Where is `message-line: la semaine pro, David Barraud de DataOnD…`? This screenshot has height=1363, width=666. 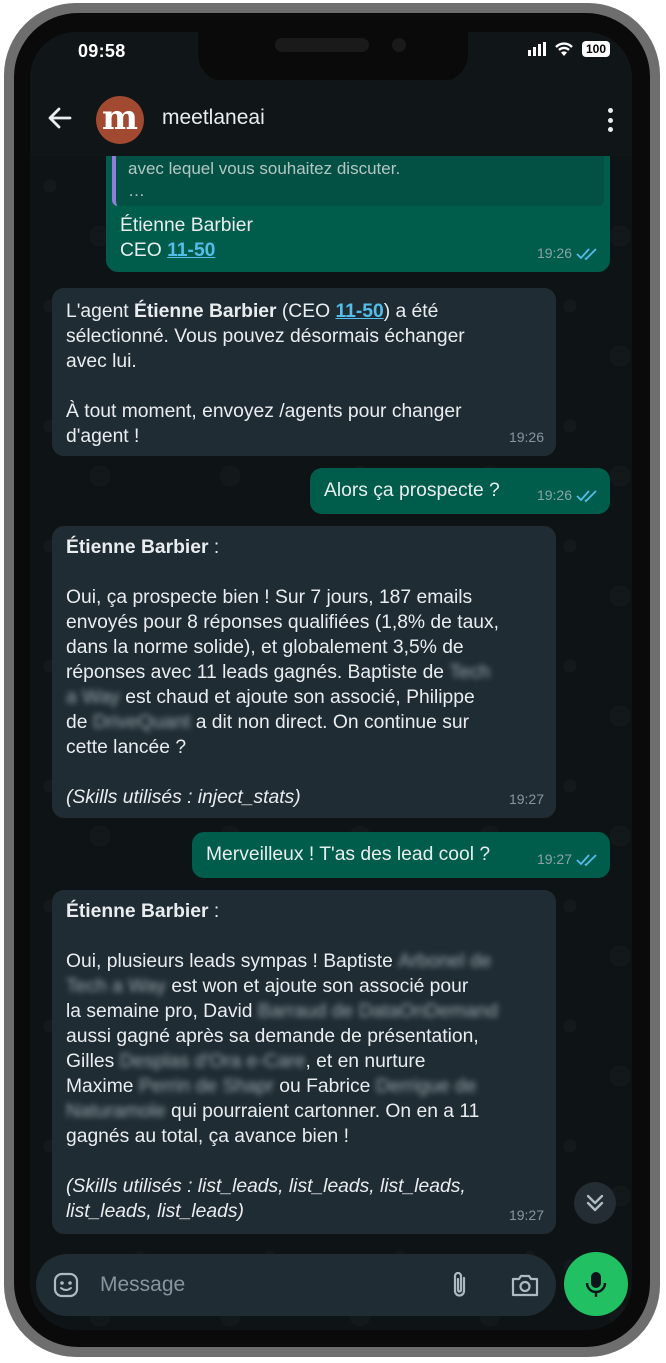 message-line: la semaine pro, David Barraud de DataOnD… is located at coordinates (282, 1011).